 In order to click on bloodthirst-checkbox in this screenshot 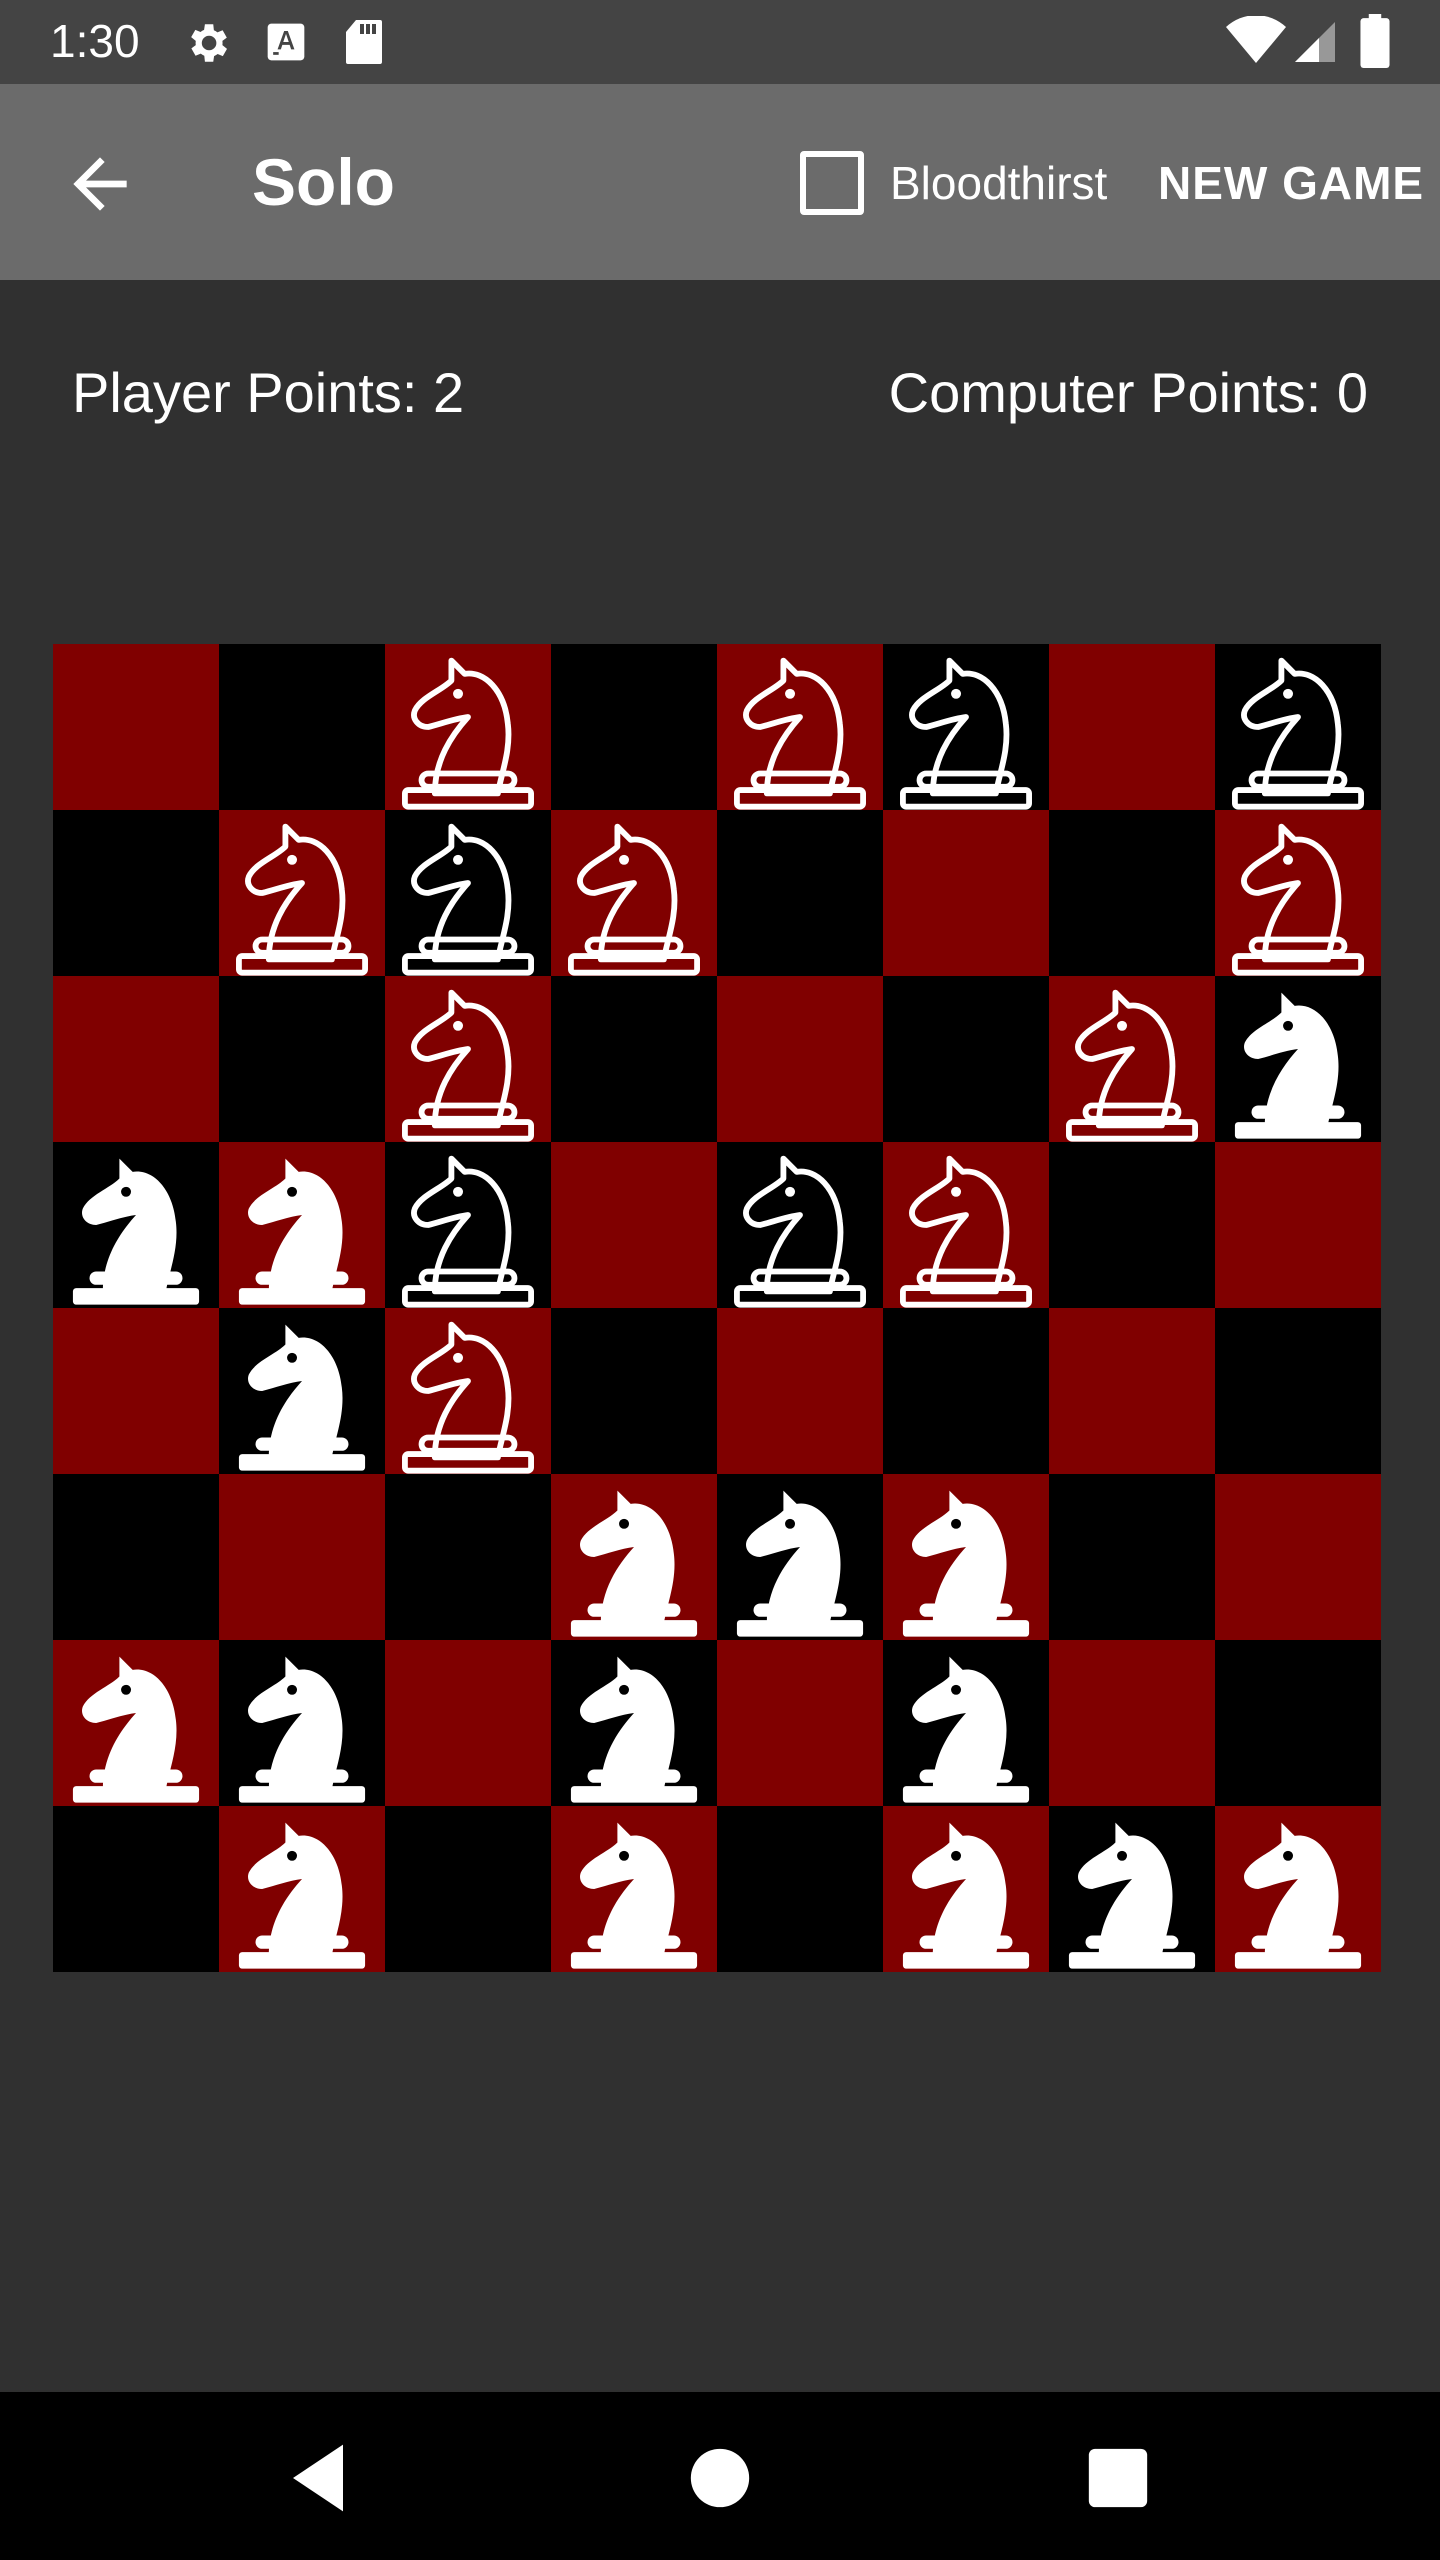, I will do `click(832, 183)`.